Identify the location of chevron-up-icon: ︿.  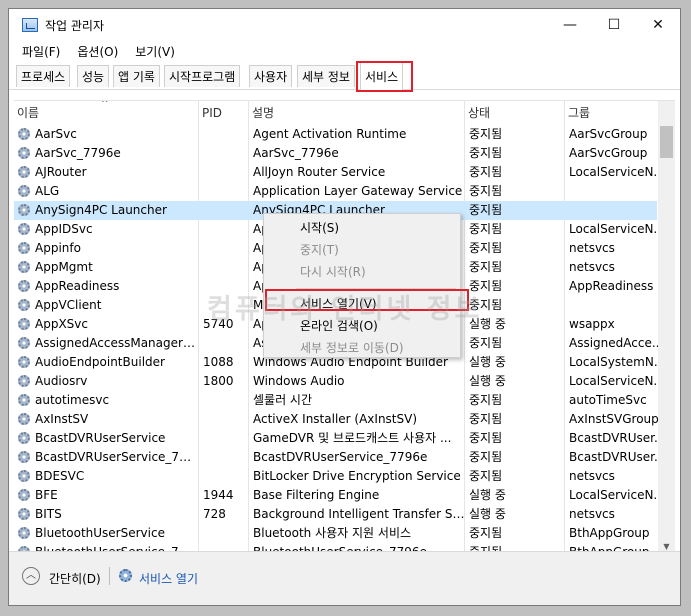
(31, 576).